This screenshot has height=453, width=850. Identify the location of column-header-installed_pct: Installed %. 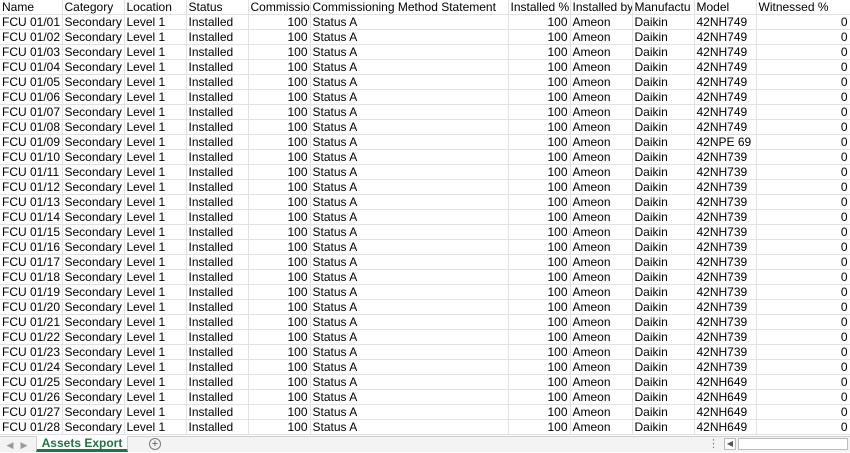
(539, 7).